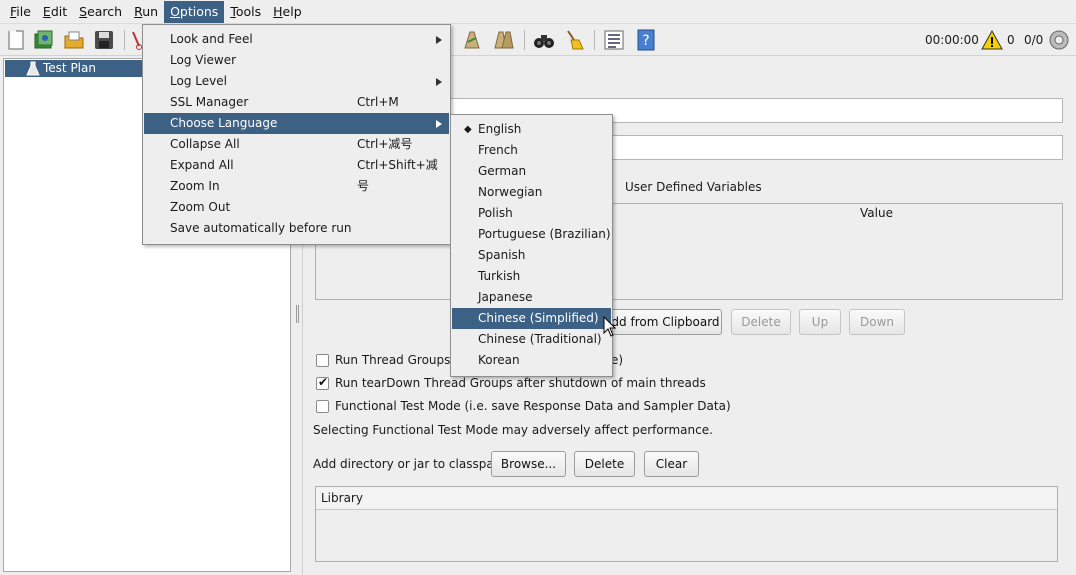 This screenshot has height=575, width=1076. I want to click on language-norwegian: Norwegian, so click(531, 192).